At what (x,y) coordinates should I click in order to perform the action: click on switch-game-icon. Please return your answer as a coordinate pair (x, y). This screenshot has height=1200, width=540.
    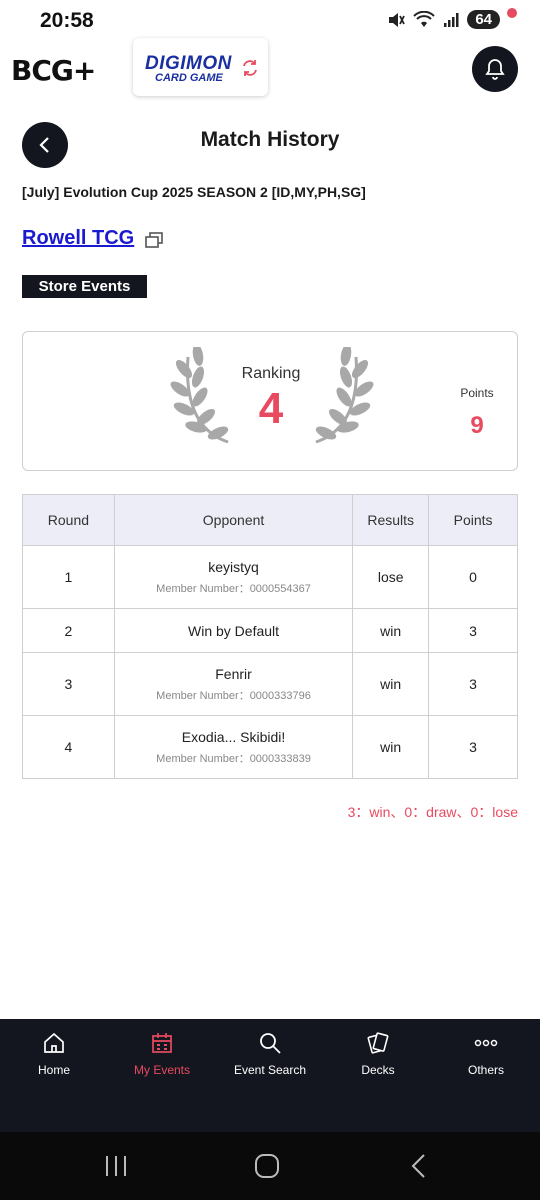
    Looking at the image, I should click on (250, 68).